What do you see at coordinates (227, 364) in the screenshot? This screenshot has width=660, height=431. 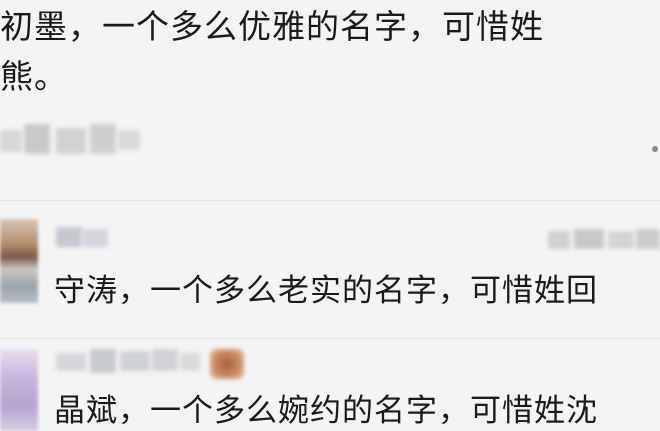 I see `emoji-badge` at bounding box center [227, 364].